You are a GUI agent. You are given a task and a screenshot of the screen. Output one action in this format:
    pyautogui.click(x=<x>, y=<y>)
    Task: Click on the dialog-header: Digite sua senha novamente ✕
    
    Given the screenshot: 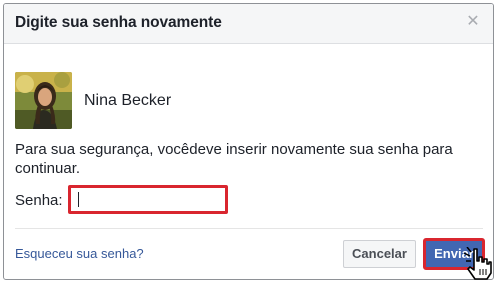 What is the action you would take?
    pyautogui.click(x=248, y=24)
    